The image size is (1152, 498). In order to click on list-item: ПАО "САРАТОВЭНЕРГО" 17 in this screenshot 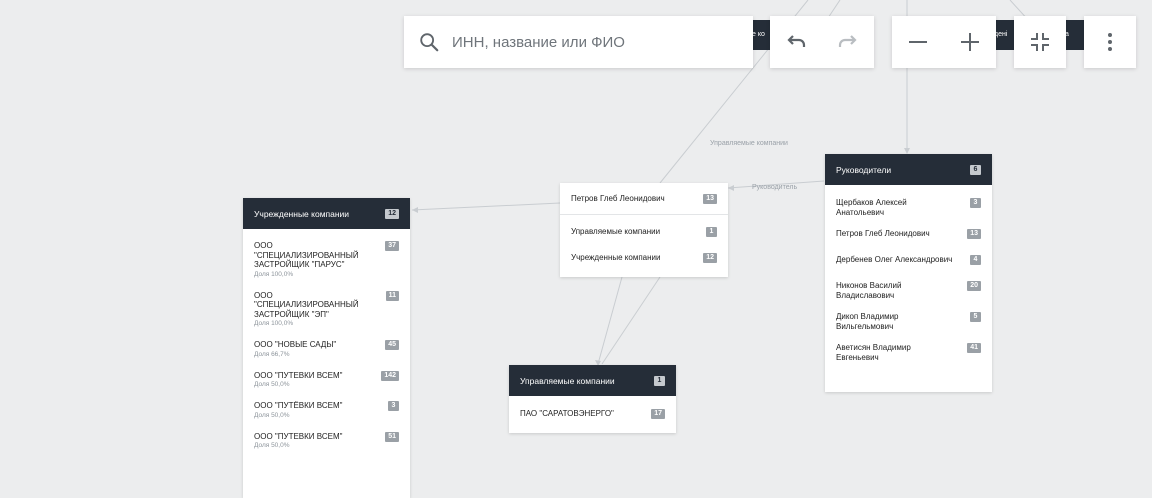, I will do `click(592, 414)`.